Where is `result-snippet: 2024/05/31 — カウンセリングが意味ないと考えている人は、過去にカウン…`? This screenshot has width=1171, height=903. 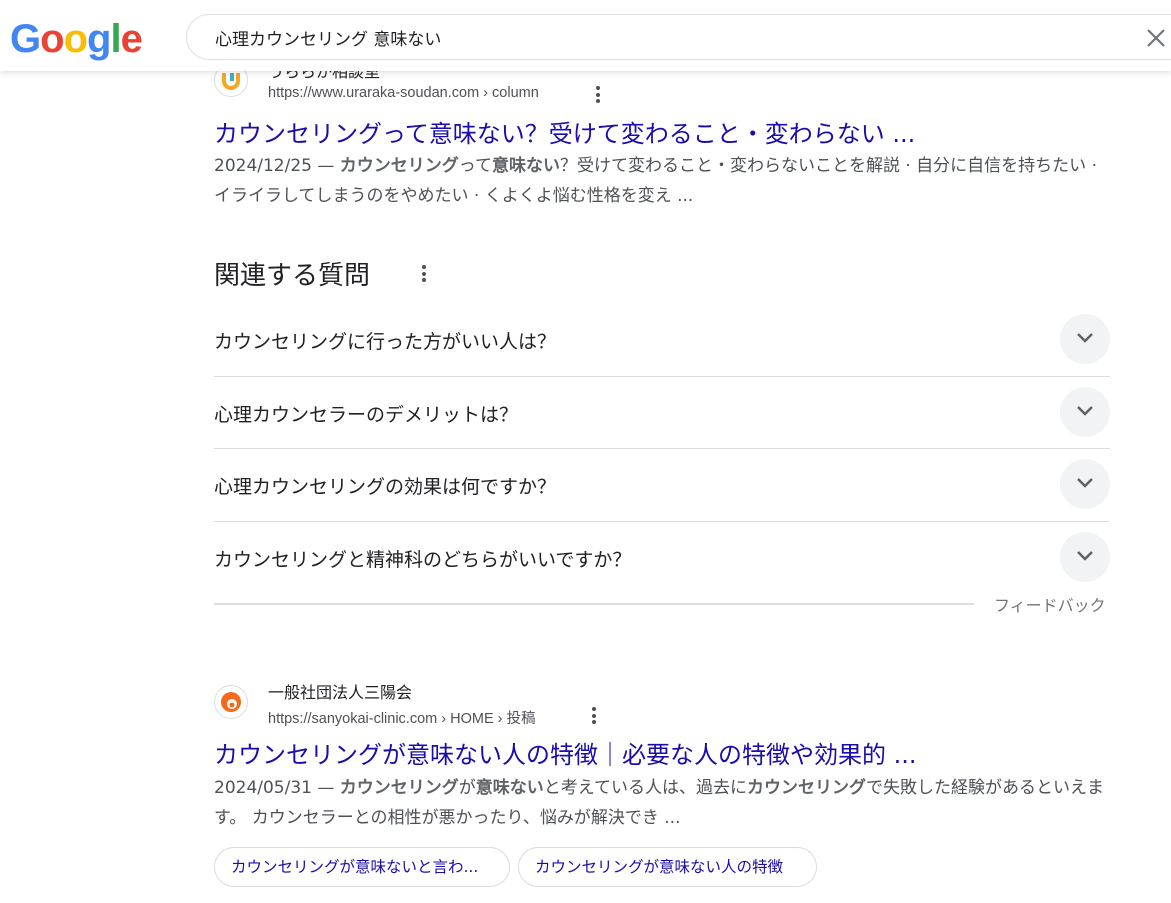 result-snippet: 2024/05/31 — カウンセリングが意味ないと考えている人は、過去にカウン… is located at coordinates (659, 803).